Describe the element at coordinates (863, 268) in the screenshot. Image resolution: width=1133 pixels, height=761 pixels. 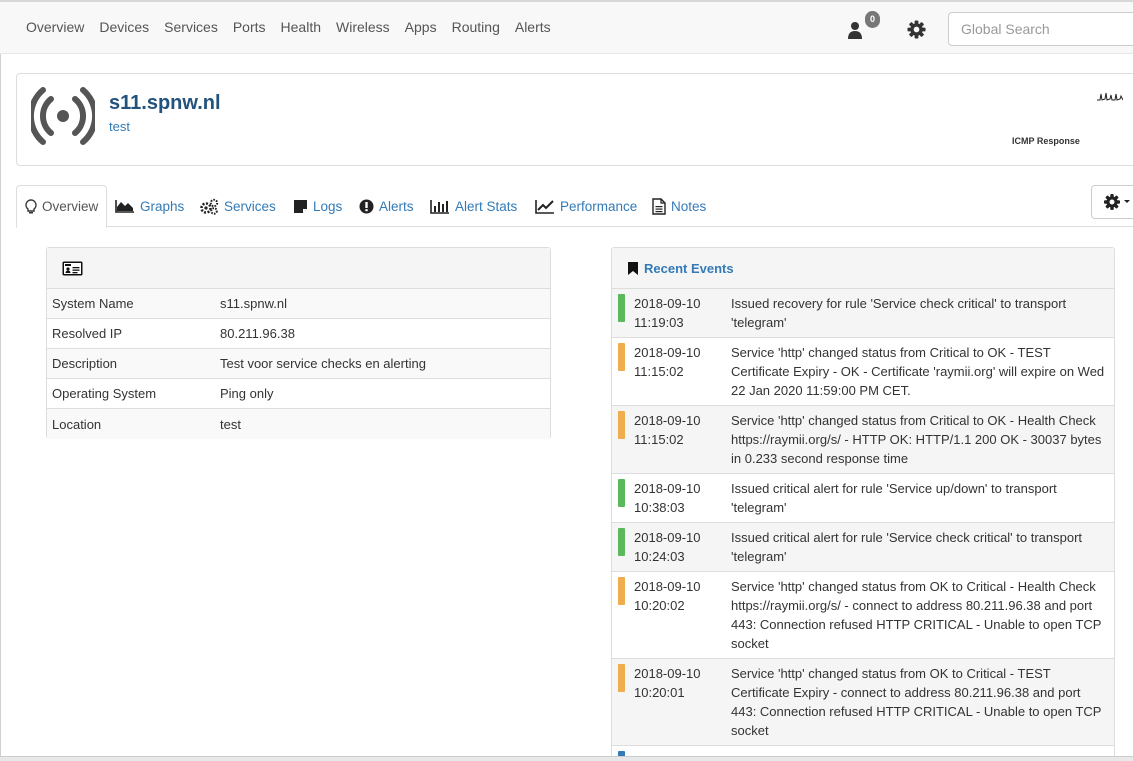
I see `events-panel-header: Recent Events` at that location.